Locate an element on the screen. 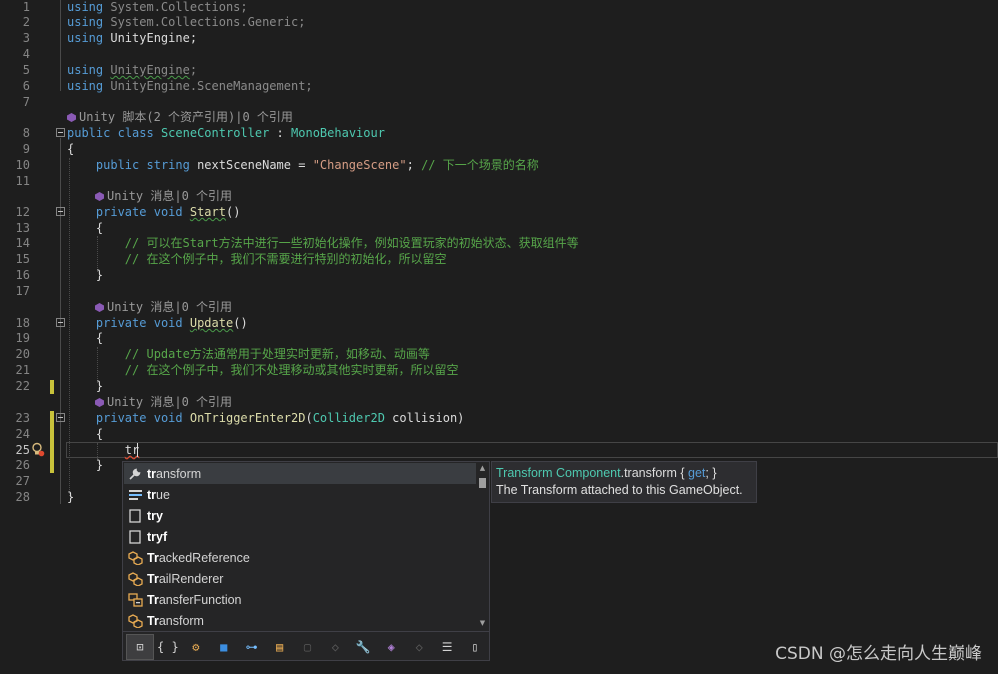 This screenshot has width=998, height=674. keyword-icon is located at coordinates (135, 495).